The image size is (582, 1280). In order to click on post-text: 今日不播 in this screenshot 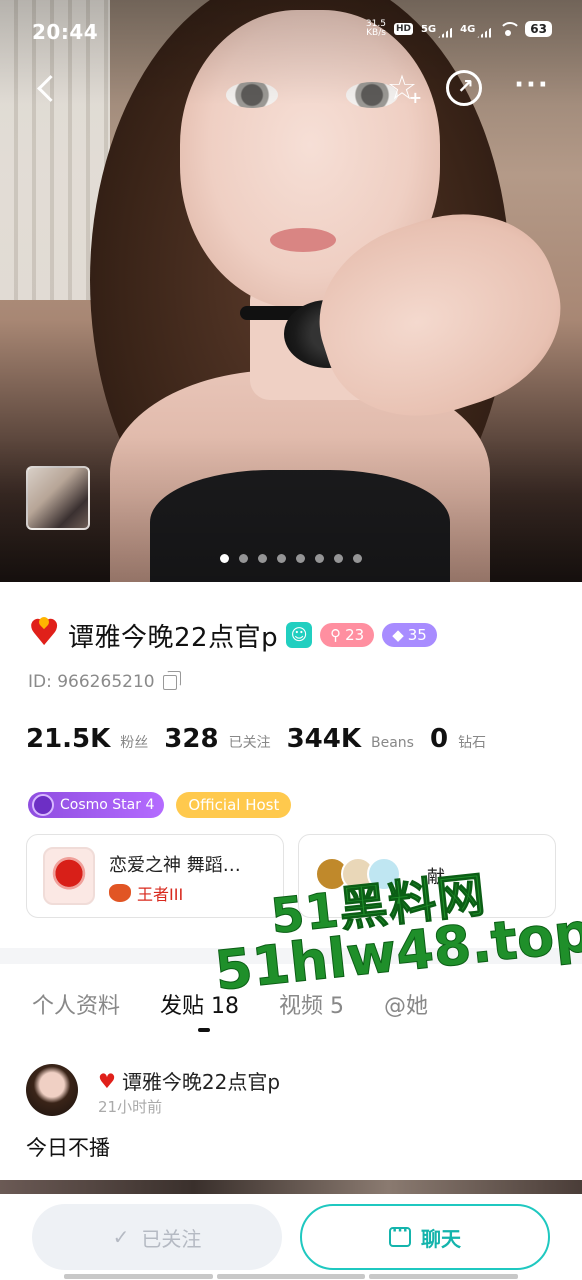, I will do `click(68, 1148)`.